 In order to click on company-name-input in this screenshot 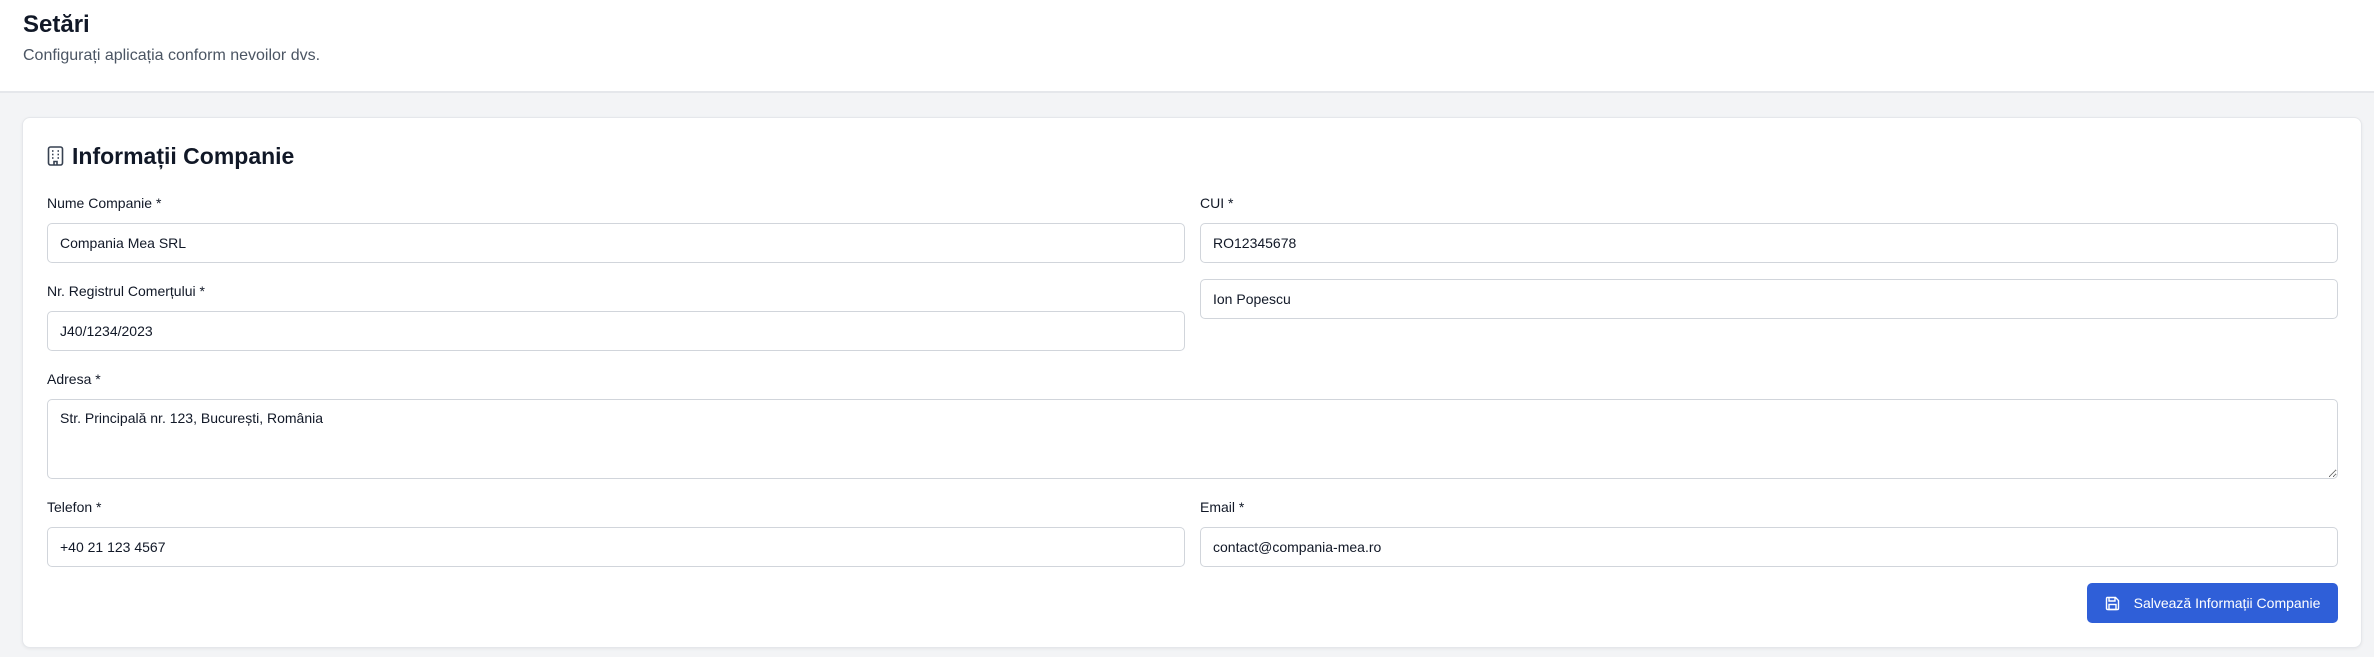, I will do `click(616, 243)`.